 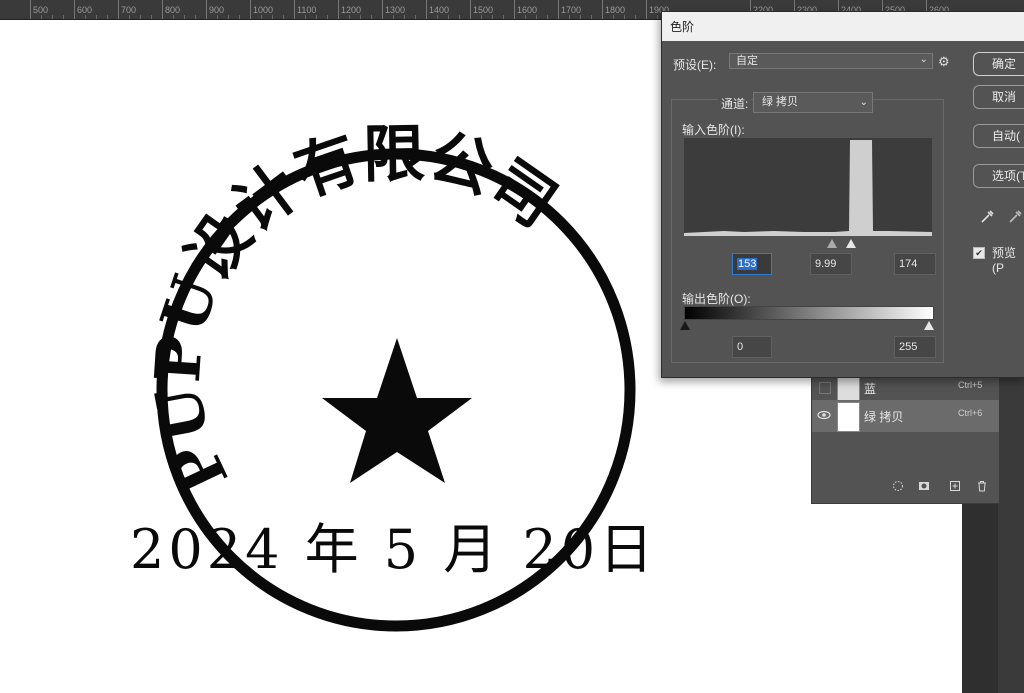 I want to click on panel-scroll-strip, so click(x=1011, y=534).